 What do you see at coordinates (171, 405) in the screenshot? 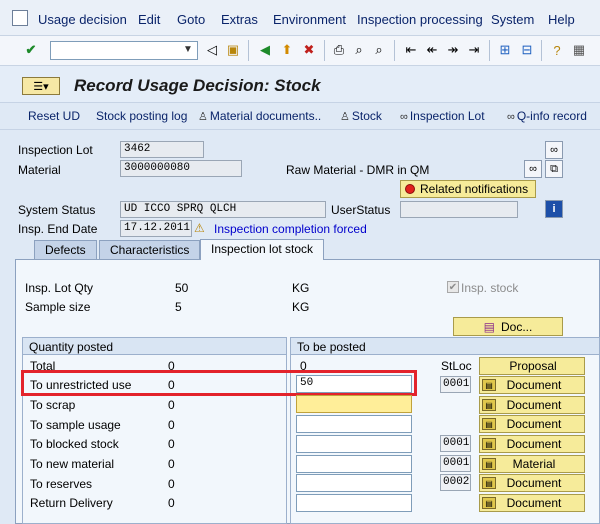
I see `scrap-posted: 0` at bounding box center [171, 405].